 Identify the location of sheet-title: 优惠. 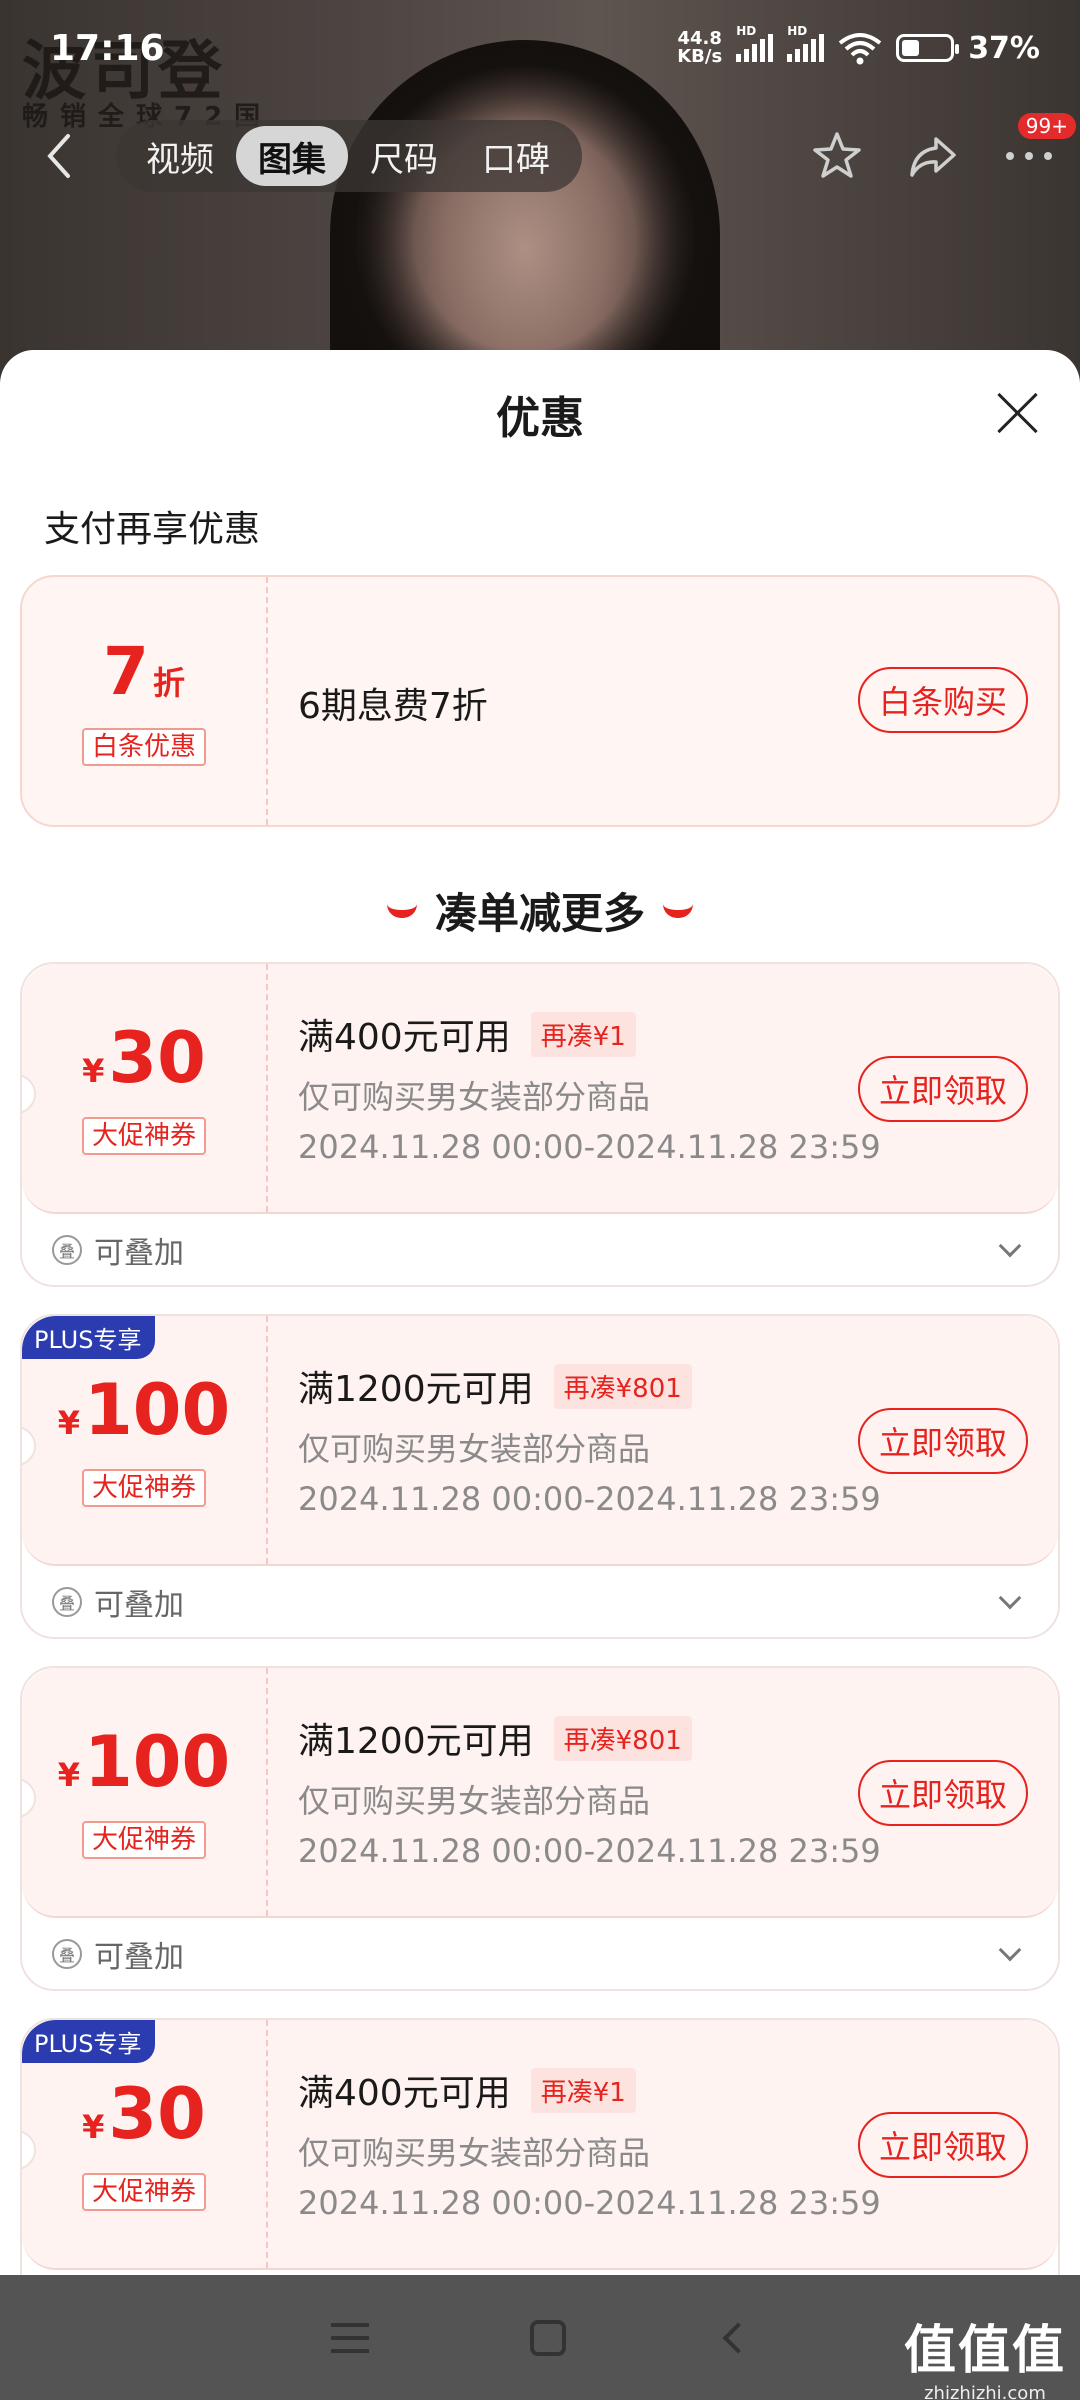
(540, 418).